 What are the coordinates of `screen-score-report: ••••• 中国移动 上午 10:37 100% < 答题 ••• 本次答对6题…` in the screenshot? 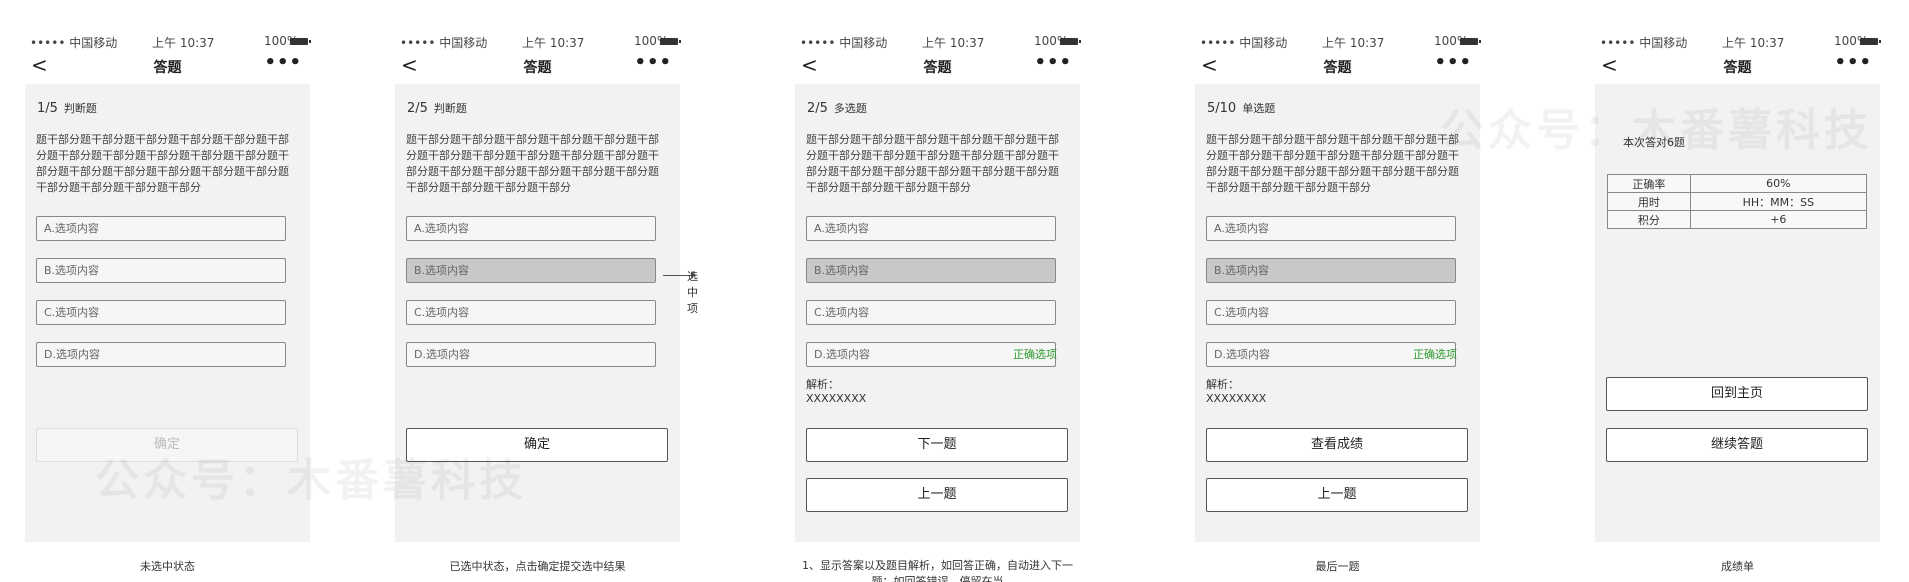 It's located at (1738, 291).